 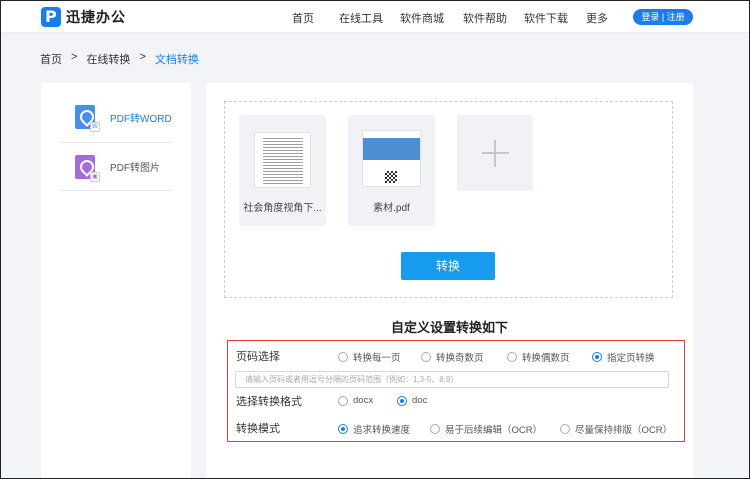 What do you see at coordinates (485, 18) in the screenshot?
I see `nav-software-help: 软件帮助` at bounding box center [485, 18].